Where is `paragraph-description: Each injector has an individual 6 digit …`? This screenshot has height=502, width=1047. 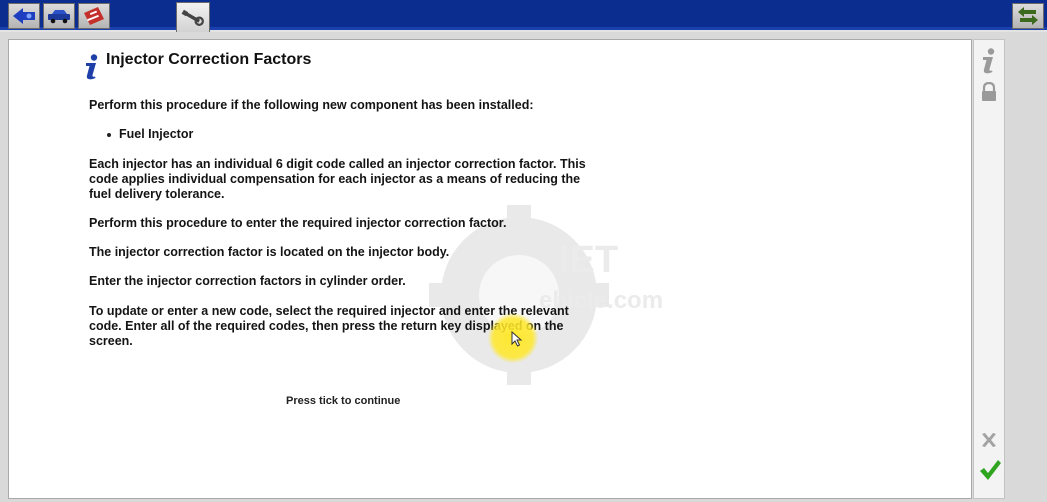 paragraph-description: Each injector has an individual 6 digit … is located at coordinates (337, 179).